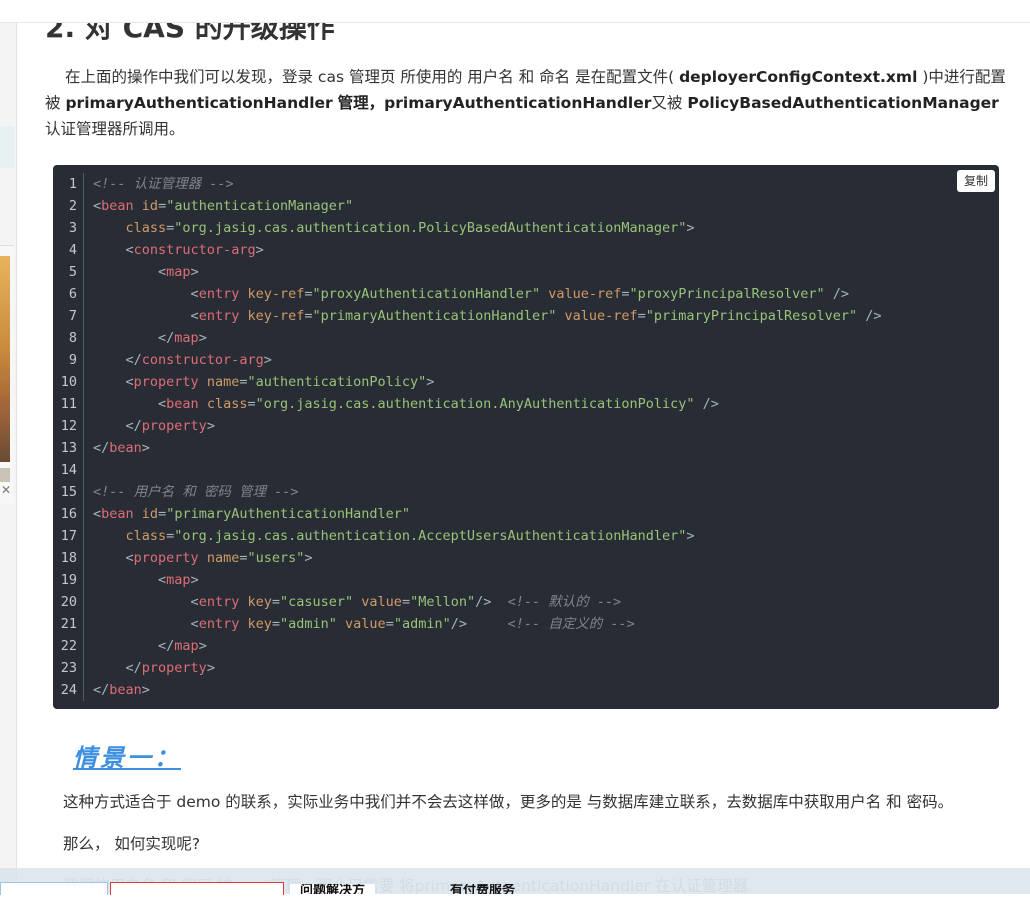 This screenshot has height=899, width=1030. I want to click on code-line: 22 </map>, so click(133, 646).